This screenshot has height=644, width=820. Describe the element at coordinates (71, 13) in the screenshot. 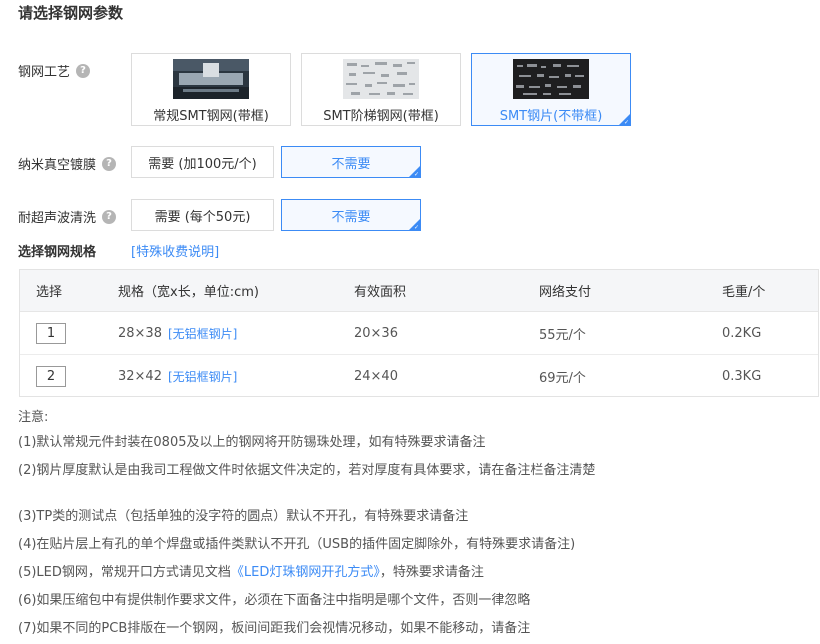

I see `page-title: 请选择钢网参数` at that location.